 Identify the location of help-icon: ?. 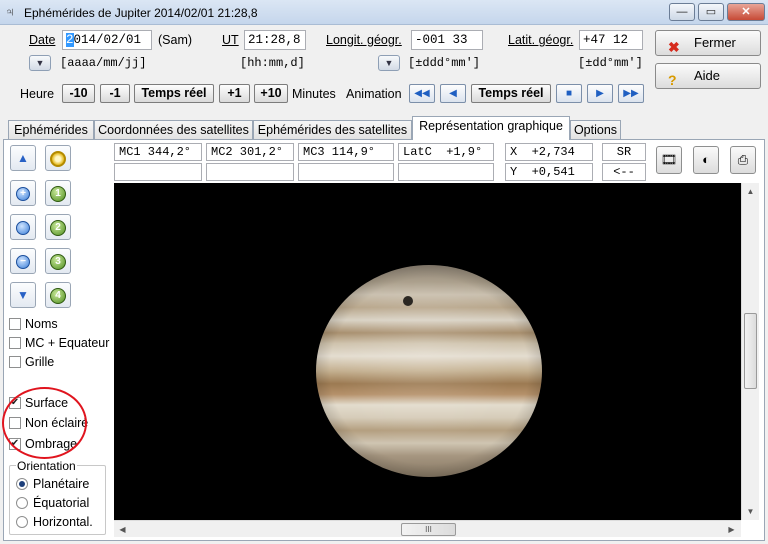
(672, 80).